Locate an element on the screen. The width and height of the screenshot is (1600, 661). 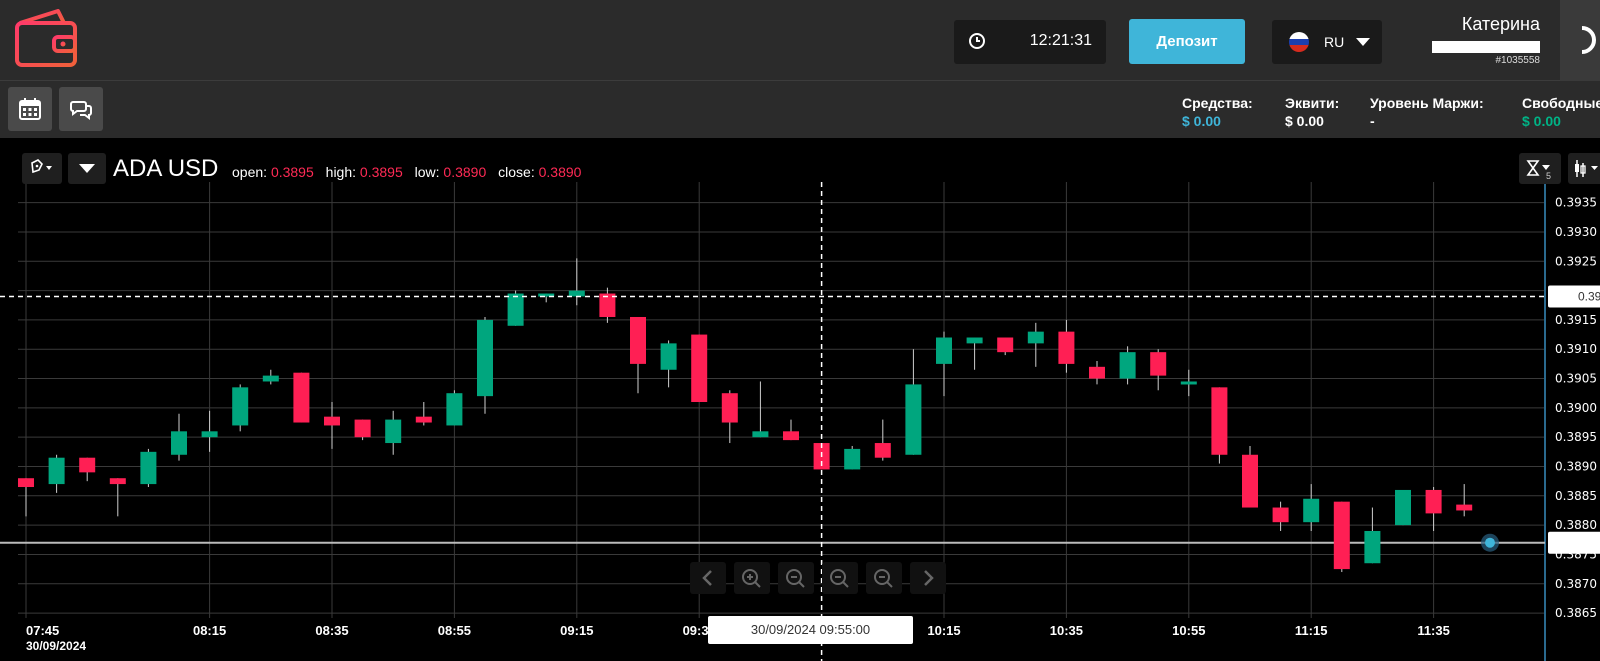
low-value: 0.3890 is located at coordinates (465, 172).